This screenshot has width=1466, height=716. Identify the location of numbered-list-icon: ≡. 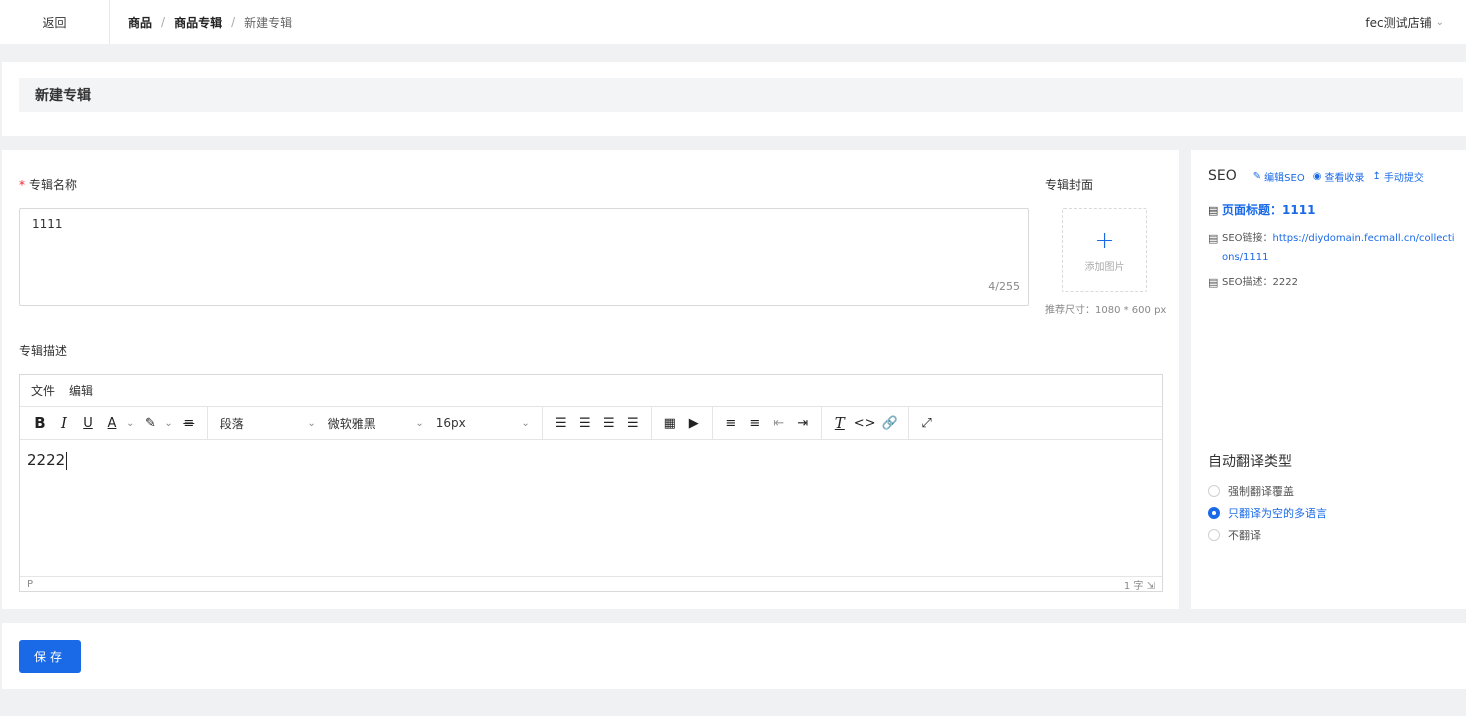
(755, 423).